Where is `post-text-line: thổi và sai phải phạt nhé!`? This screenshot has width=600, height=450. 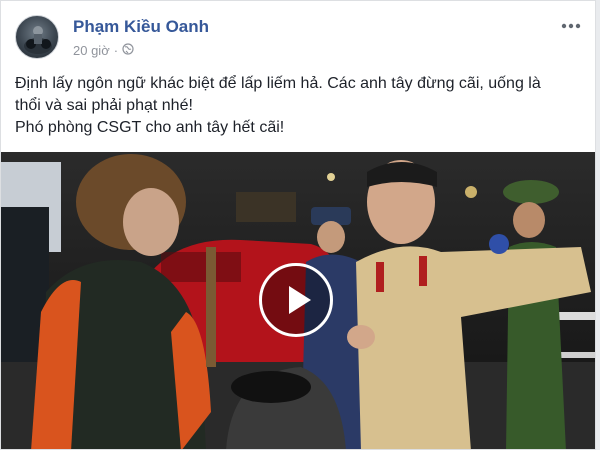
post-text-line: thổi và sai phải phạt nhé! is located at coordinates (104, 105).